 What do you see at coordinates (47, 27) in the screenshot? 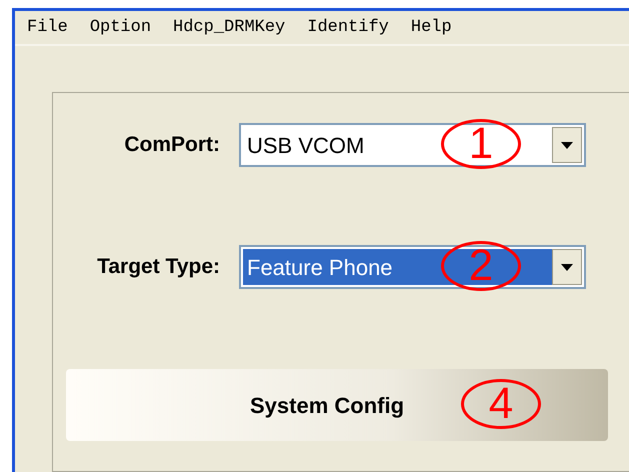
I see `menu-item: File` at bounding box center [47, 27].